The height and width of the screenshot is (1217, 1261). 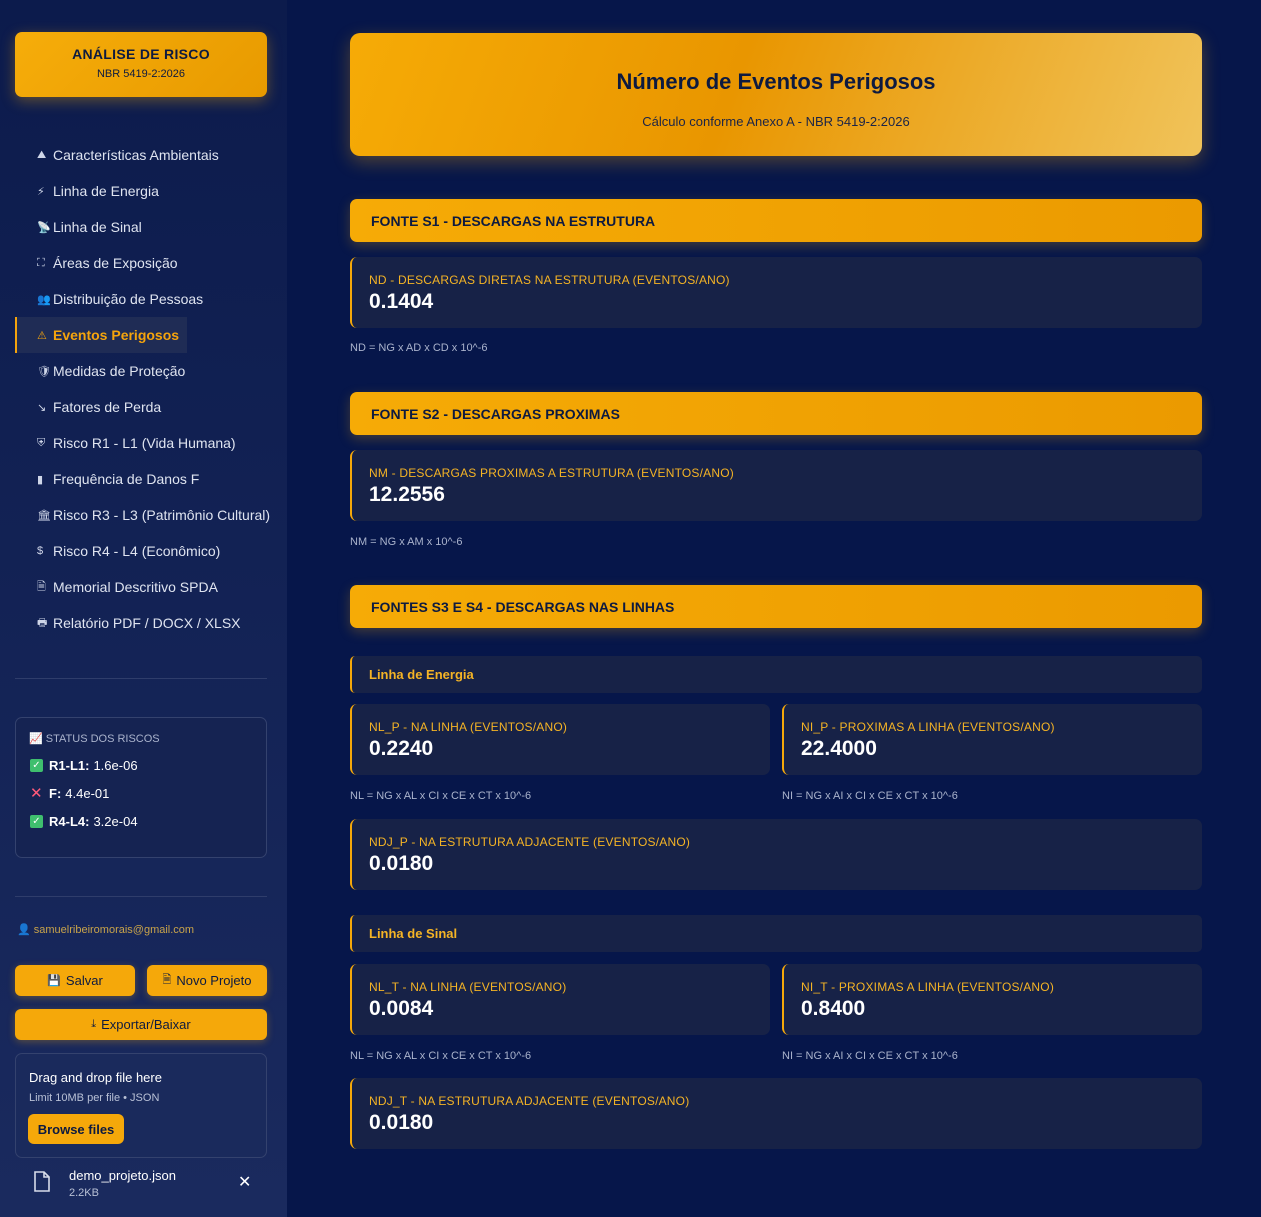 I want to click on nav-item-risco-r4: $ Risco R4 - L4 (Econômico), so click(x=151, y=551).